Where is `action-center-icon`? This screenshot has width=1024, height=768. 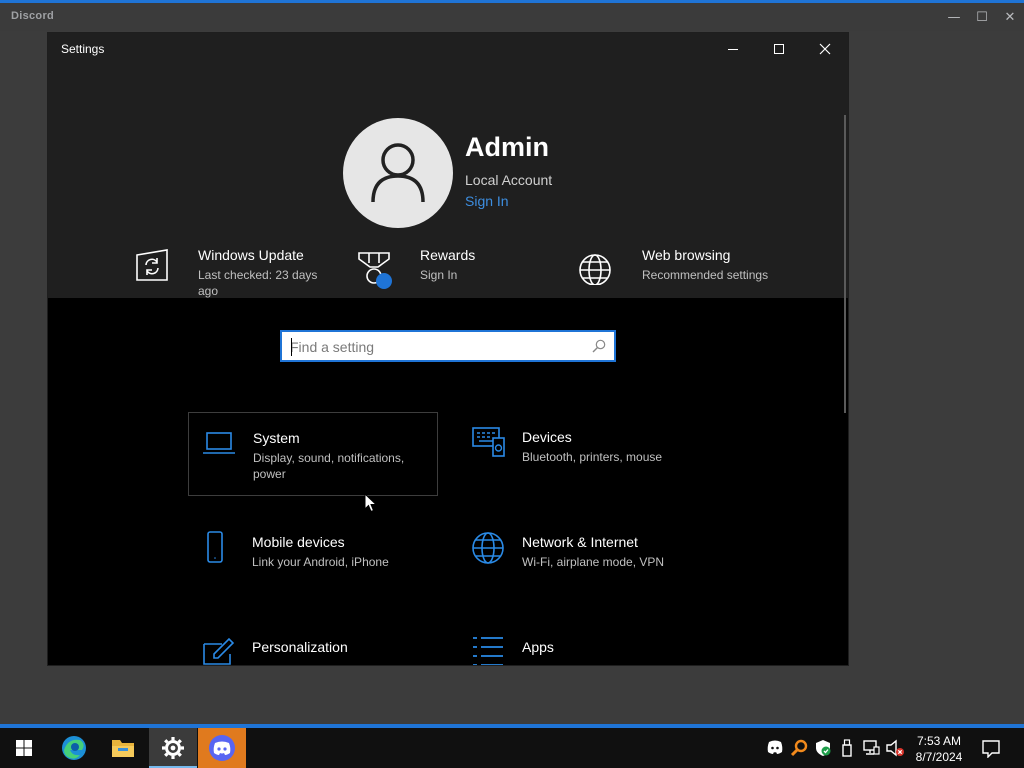 action-center-icon is located at coordinates (991, 749).